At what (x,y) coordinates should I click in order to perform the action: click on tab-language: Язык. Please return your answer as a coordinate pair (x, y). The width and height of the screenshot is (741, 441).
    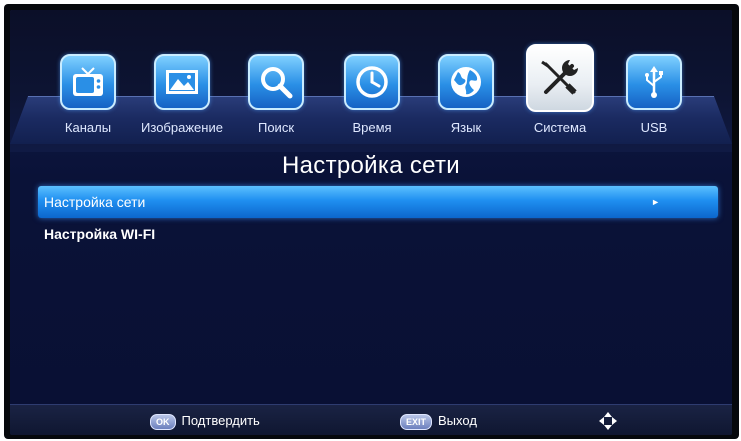
    Looking at the image, I should click on (466, 102).